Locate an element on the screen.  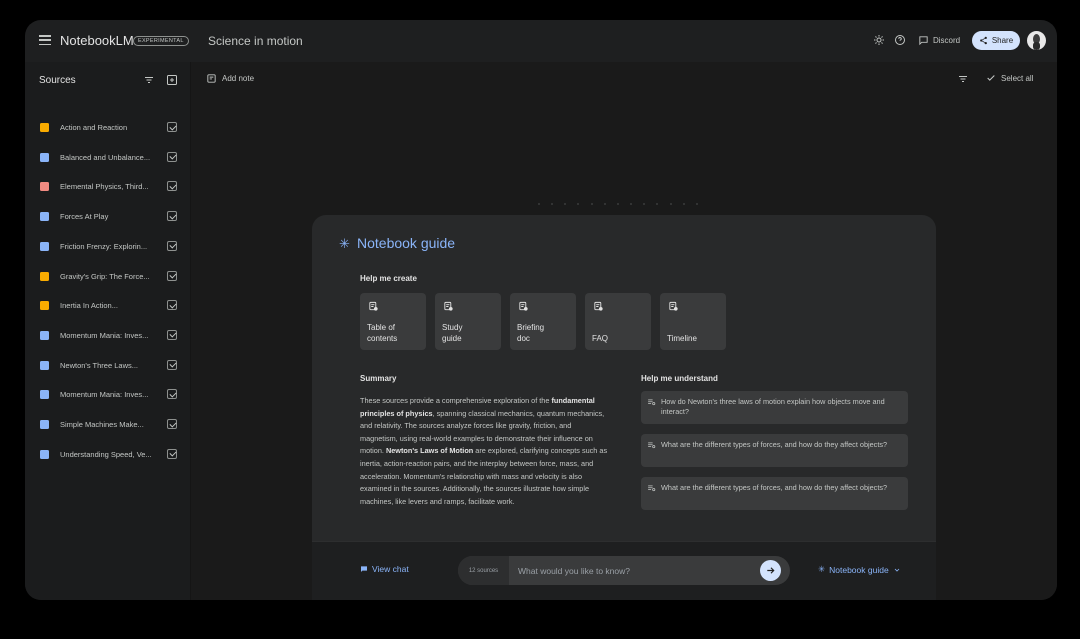
chevron-down-icon is located at coordinates (896, 570).